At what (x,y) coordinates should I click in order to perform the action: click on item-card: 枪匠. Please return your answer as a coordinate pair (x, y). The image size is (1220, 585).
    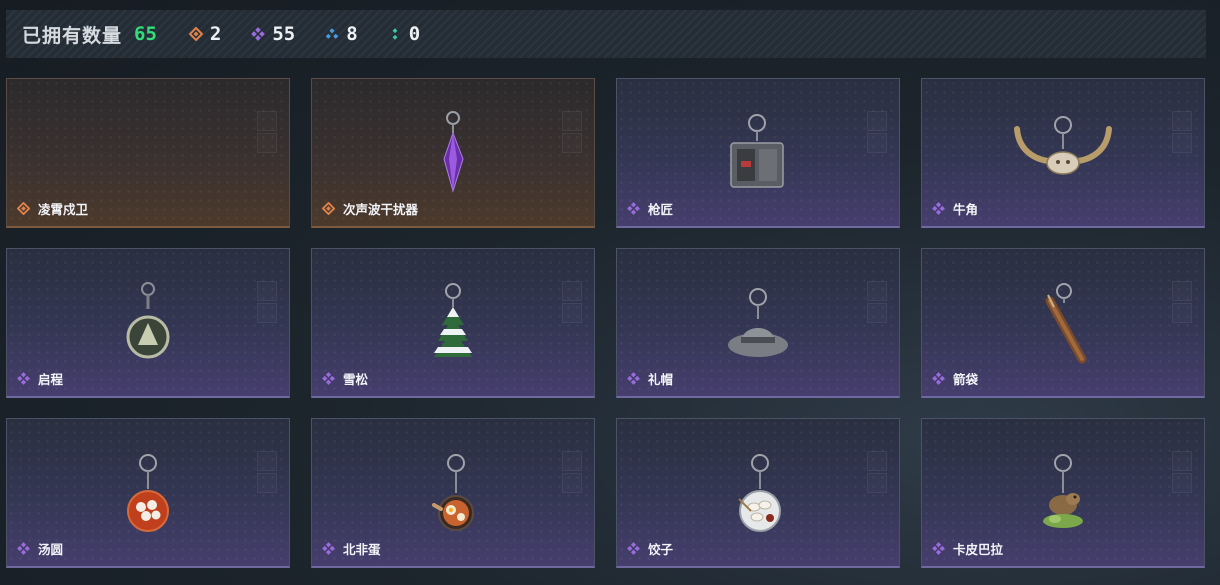
    Looking at the image, I should click on (758, 153).